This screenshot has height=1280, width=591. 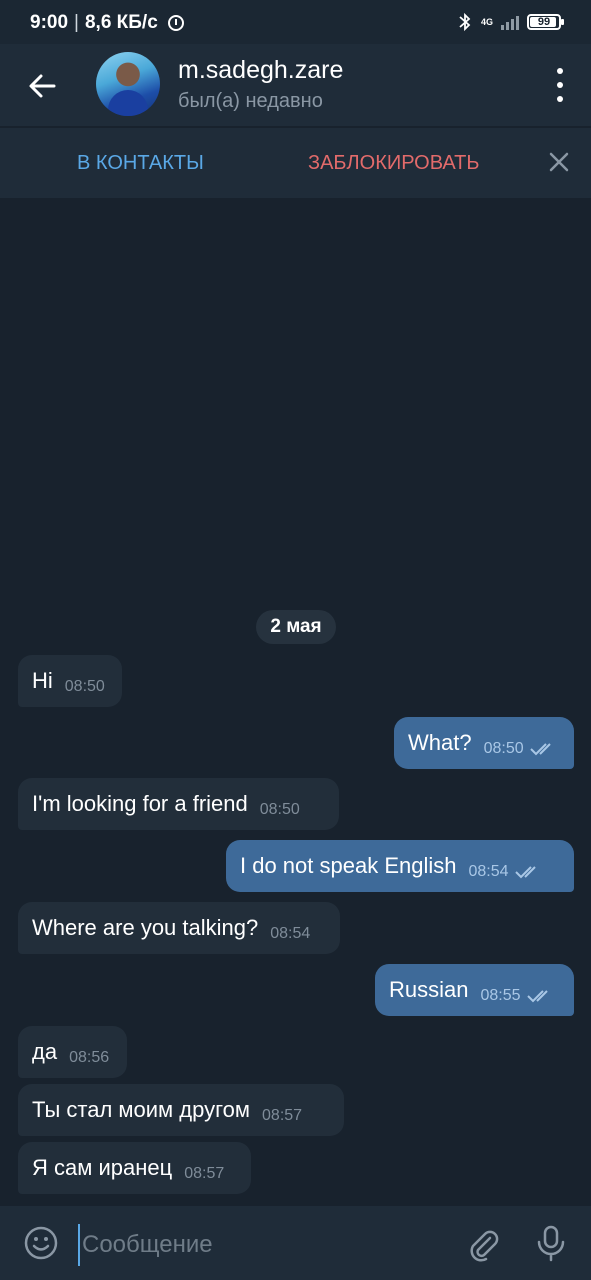 I want to click on more-vertical-icon, so click(x=560, y=85).